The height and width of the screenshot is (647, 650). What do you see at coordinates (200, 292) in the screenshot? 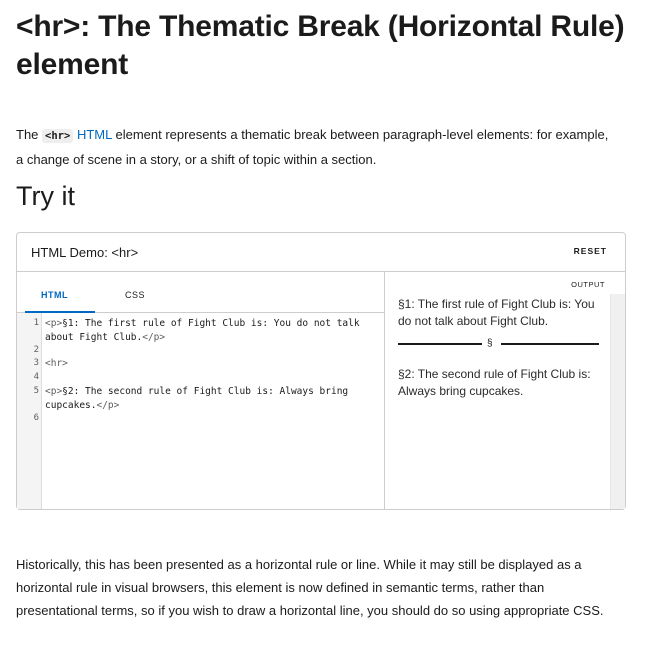
I see `editor-tabs: HTML CSS` at bounding box center [200, 292].